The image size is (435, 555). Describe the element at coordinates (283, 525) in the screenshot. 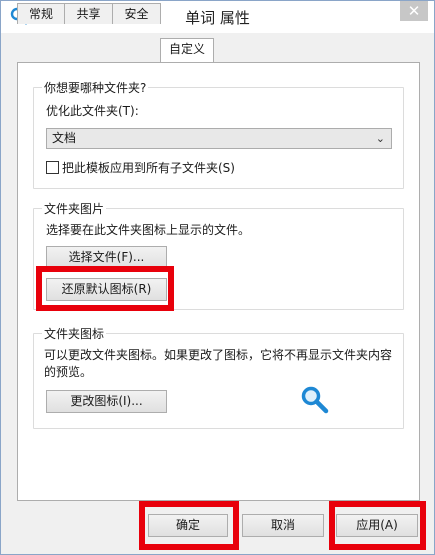

I see `cancel-button: 取消` at that location.